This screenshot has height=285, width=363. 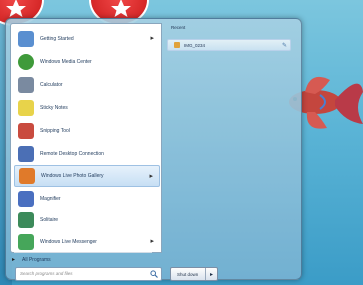 What do you see at coordinates (36, 259) in the screenshot?
I see `all-programs-label: All Programs` at bounding box center [36, 259].